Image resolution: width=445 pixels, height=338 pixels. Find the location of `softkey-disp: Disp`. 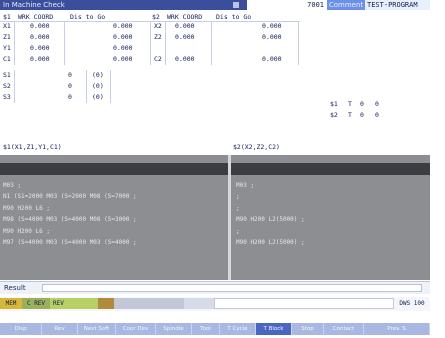

softkey-disp: Disp is located at coordinates (21, 329).